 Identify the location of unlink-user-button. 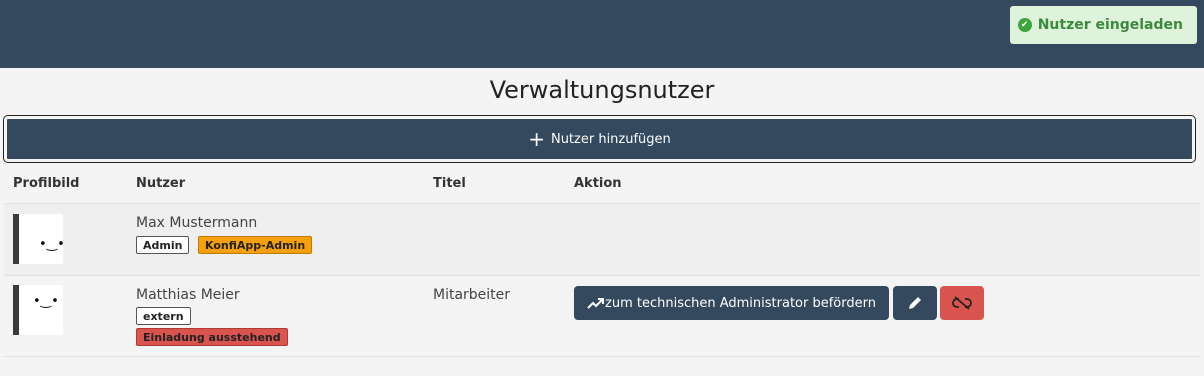
(962, 303).